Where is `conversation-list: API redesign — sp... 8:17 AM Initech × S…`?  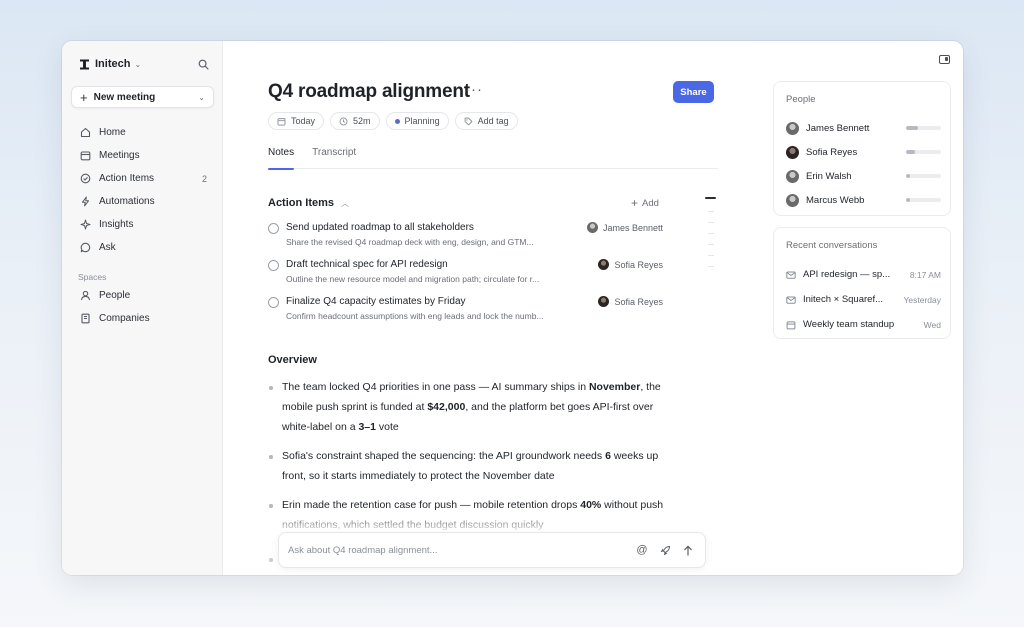
conversation-list: API redesign — sp... 8:17 AM Initech × S… is located at coordinates (863, 299).